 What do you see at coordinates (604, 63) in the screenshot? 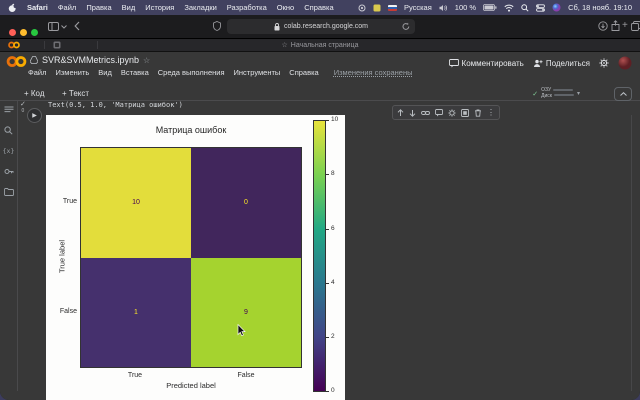
I see `settings-gear-icon` at bounding box center [604, 63].